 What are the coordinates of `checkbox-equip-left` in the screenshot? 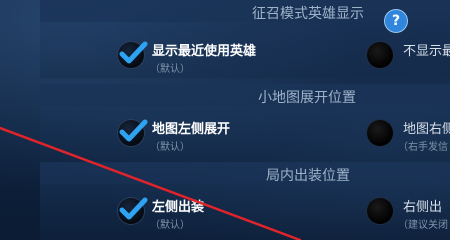 It's located at (133, 210).